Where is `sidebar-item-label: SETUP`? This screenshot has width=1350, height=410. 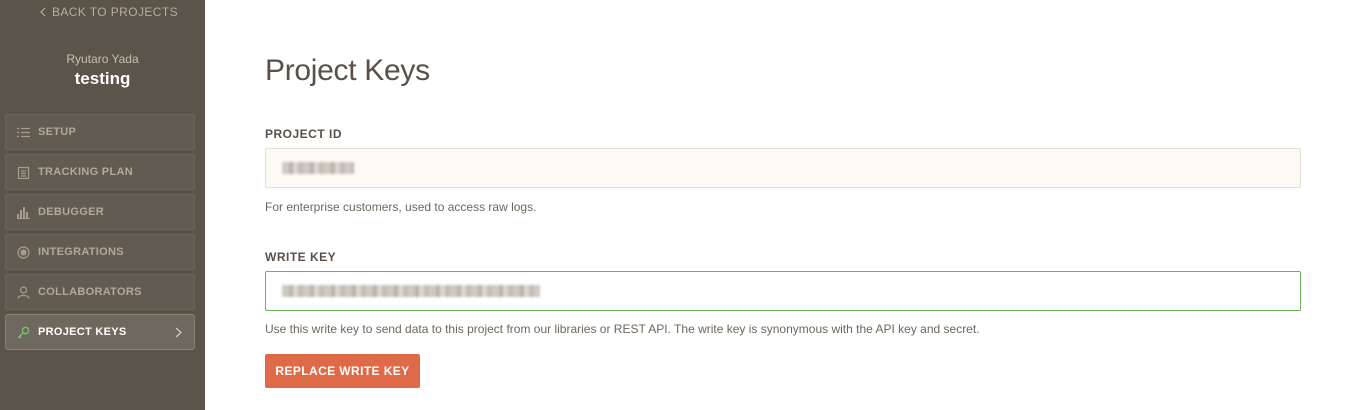 sidebar-item-label: SETUP is located at coordinates (57, 132).